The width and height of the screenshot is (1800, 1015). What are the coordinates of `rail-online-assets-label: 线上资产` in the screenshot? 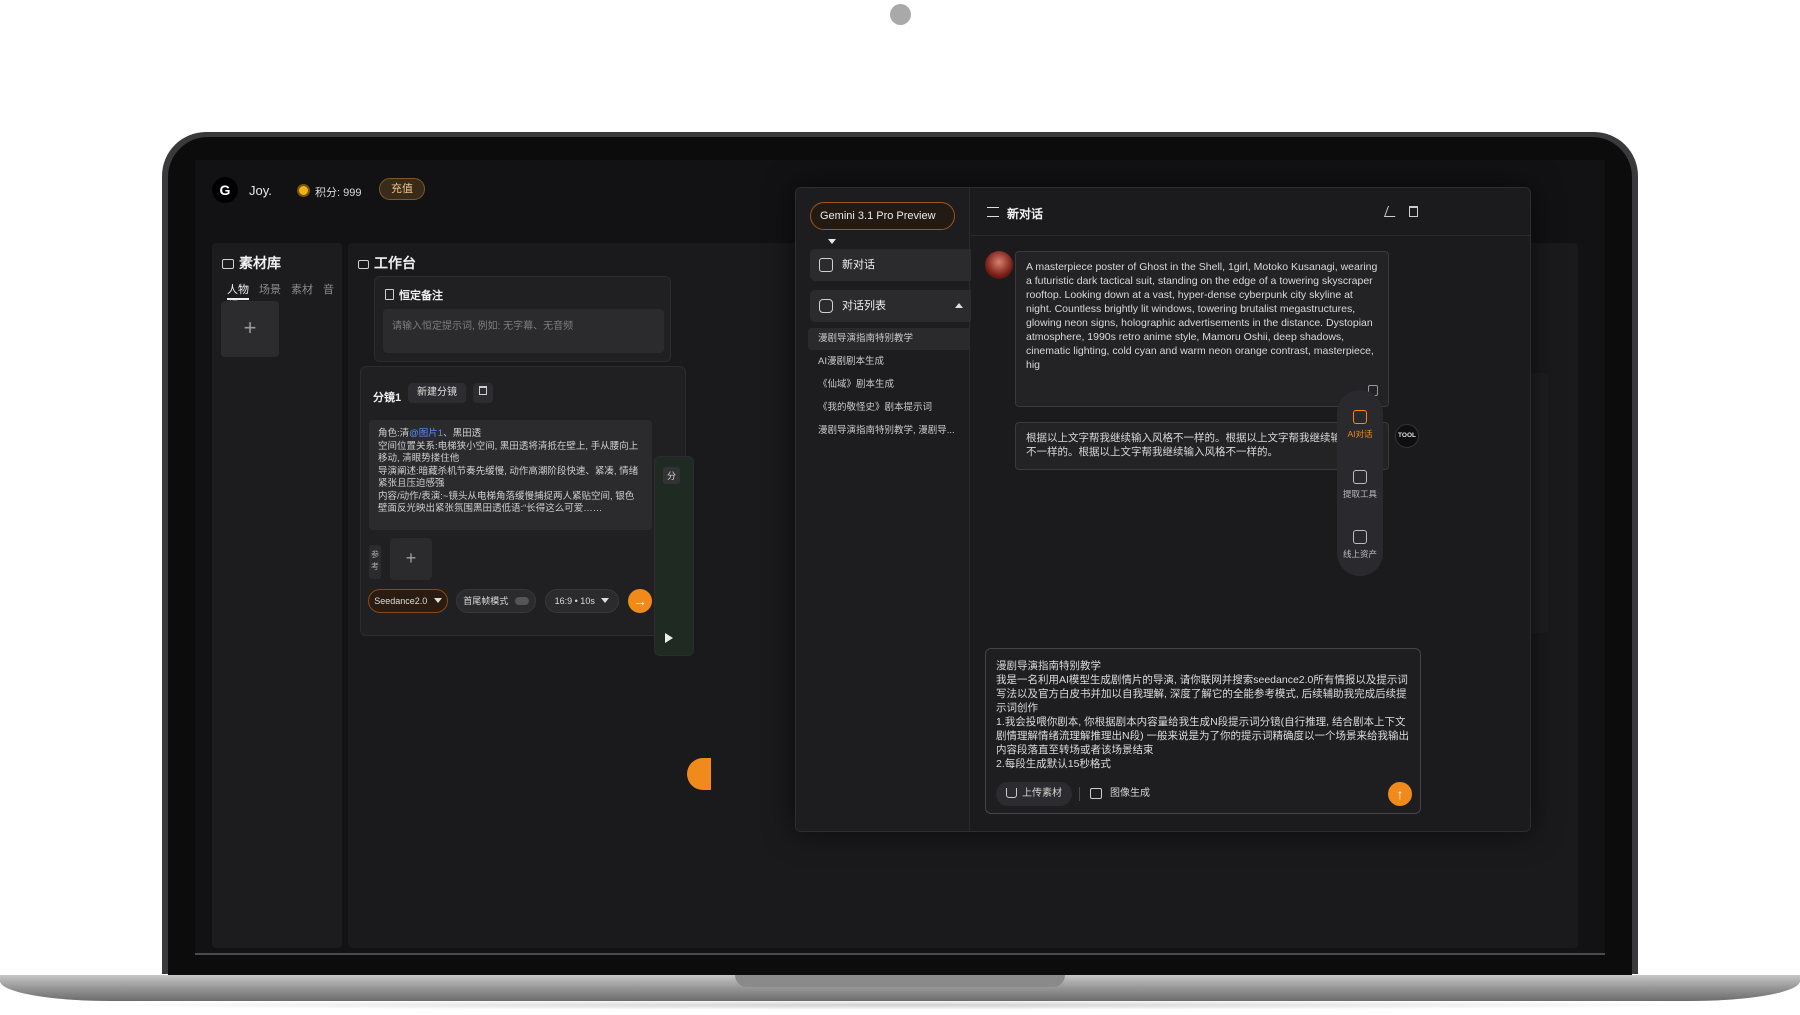 It's located at (1359, 554).